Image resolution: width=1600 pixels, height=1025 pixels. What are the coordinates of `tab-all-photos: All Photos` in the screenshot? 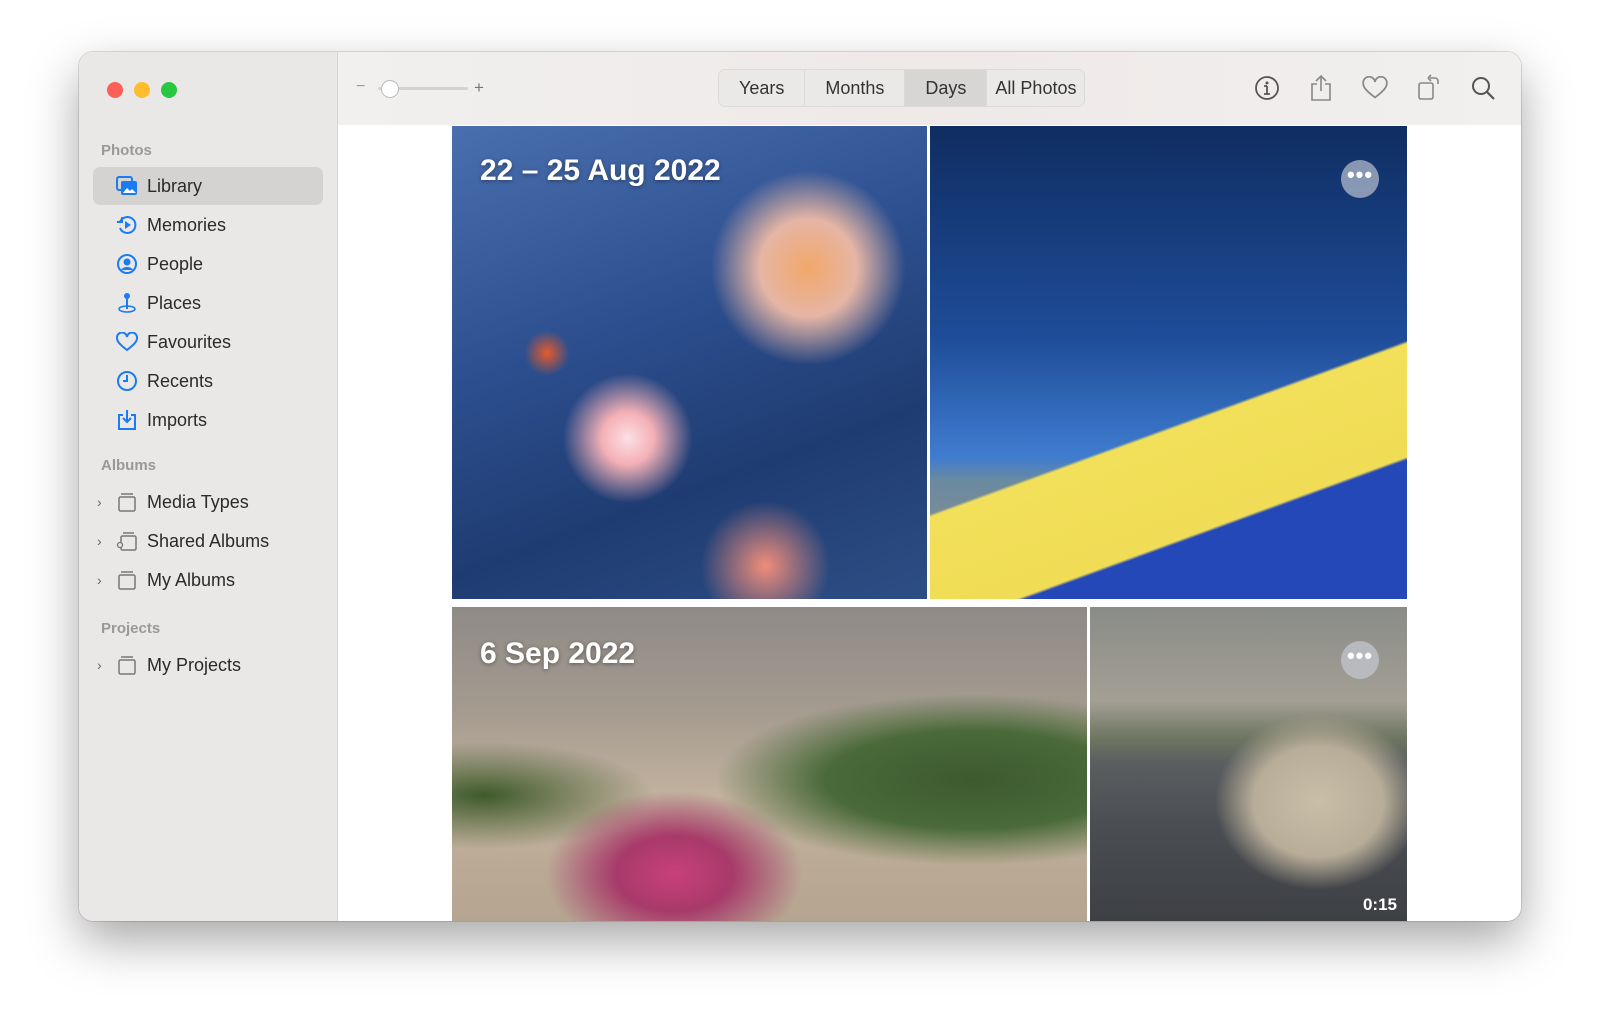 It's located at (1035, 88).